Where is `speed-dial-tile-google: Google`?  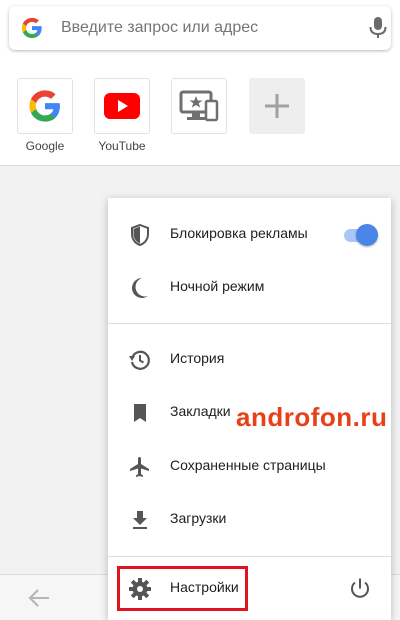 speed-dial-tile-google: Google is located at coordinates (45, 115).